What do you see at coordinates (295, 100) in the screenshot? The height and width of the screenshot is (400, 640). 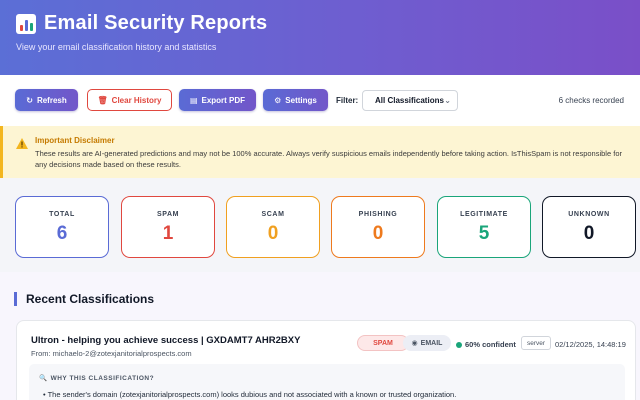 I see `settings-button: ⚙ Settings` at bounding box center [295, 100].